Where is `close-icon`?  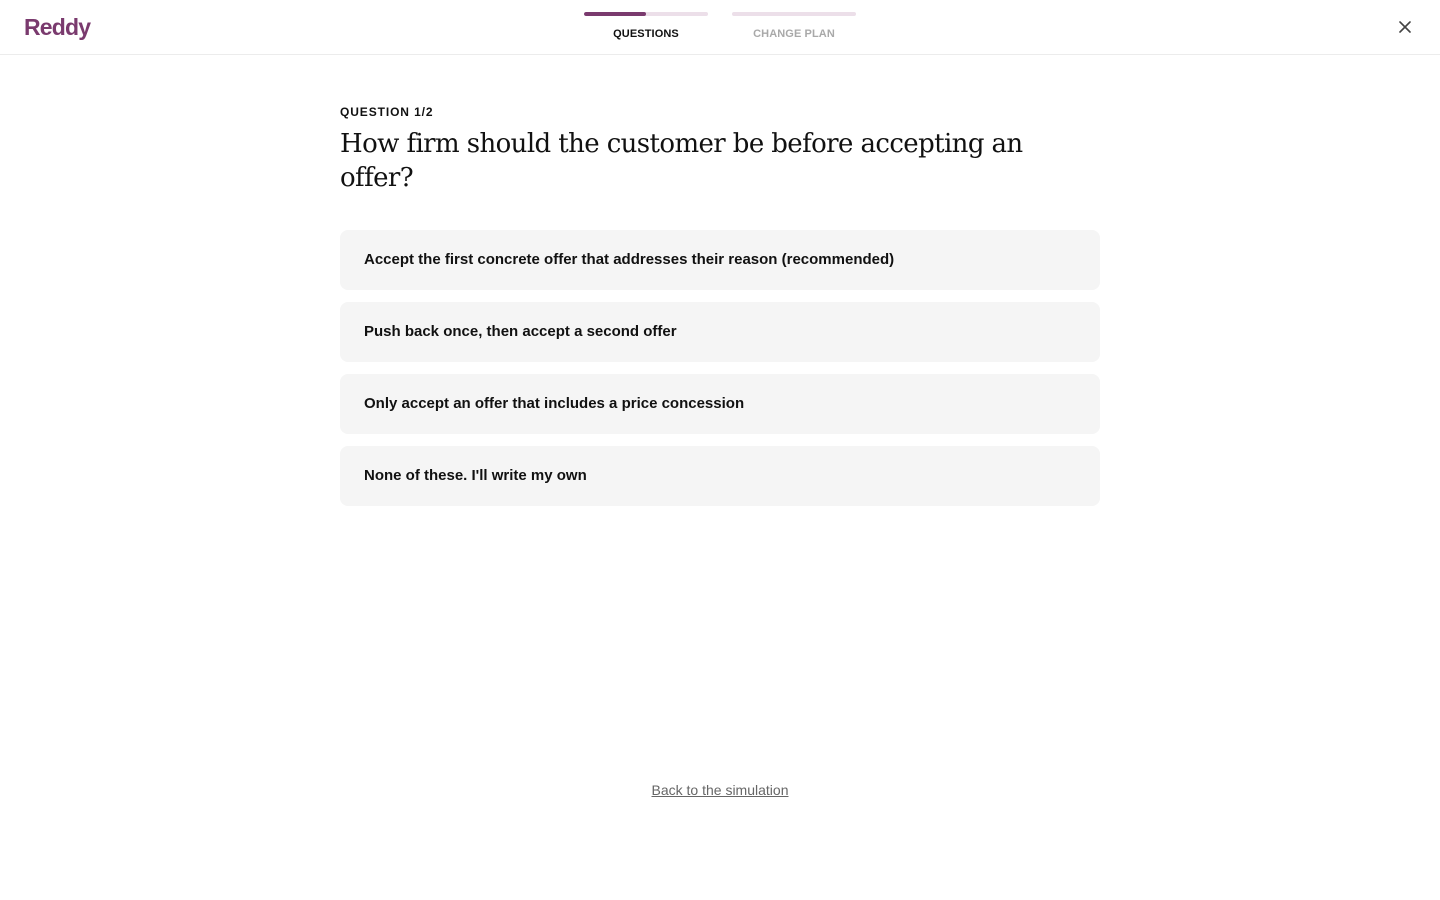 close-icon is located at coordinates (1405, 27).